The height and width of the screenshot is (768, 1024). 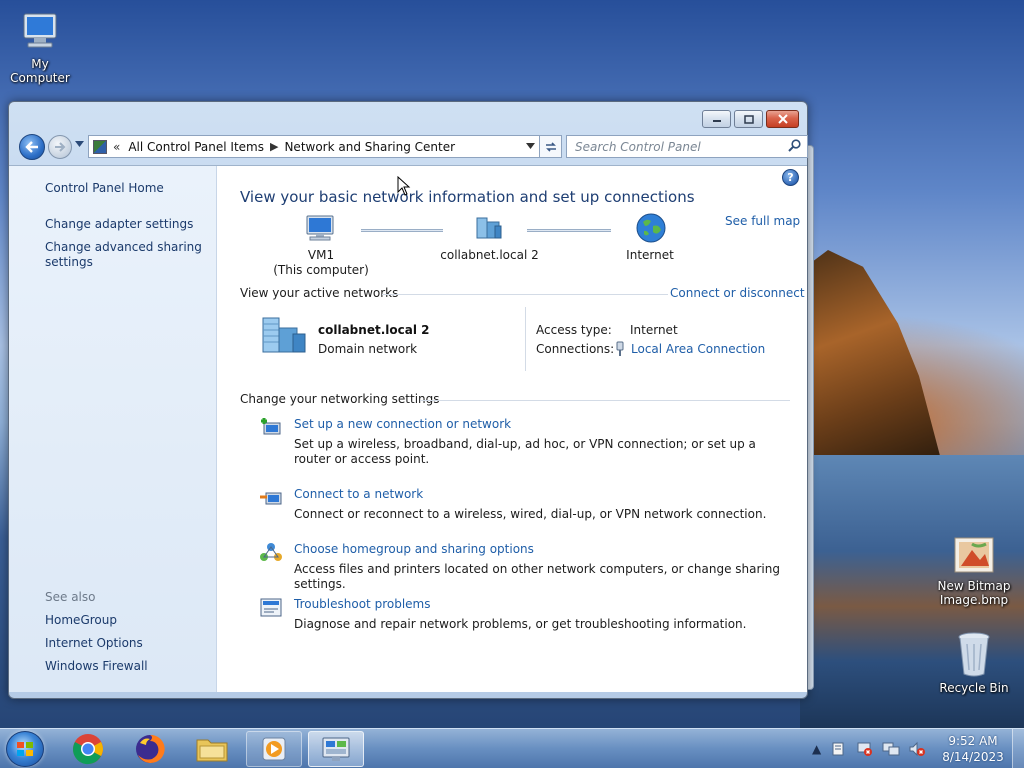 What do you see at coordinates (737, 293) in the screenshot?
I see `connect-or-disconnect-link: Connect or disconnect` at bounding box center [737, 293].